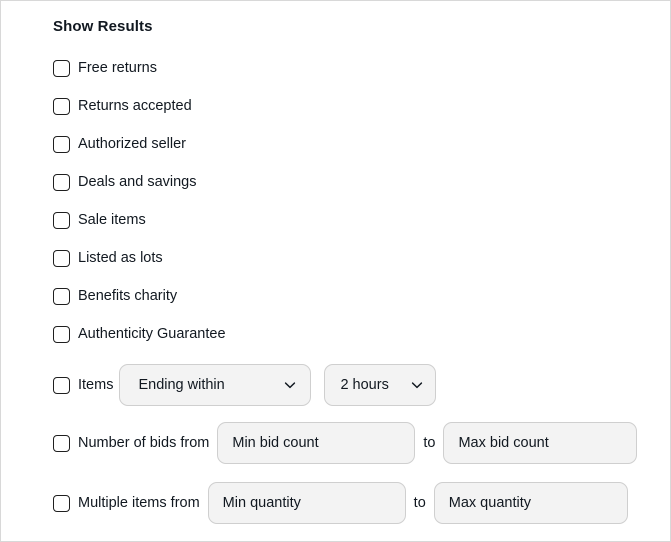  Describe the element at coordinates (181, 385) in the screenshot. I see `select-ending-condition-value: Ending within` at that location.